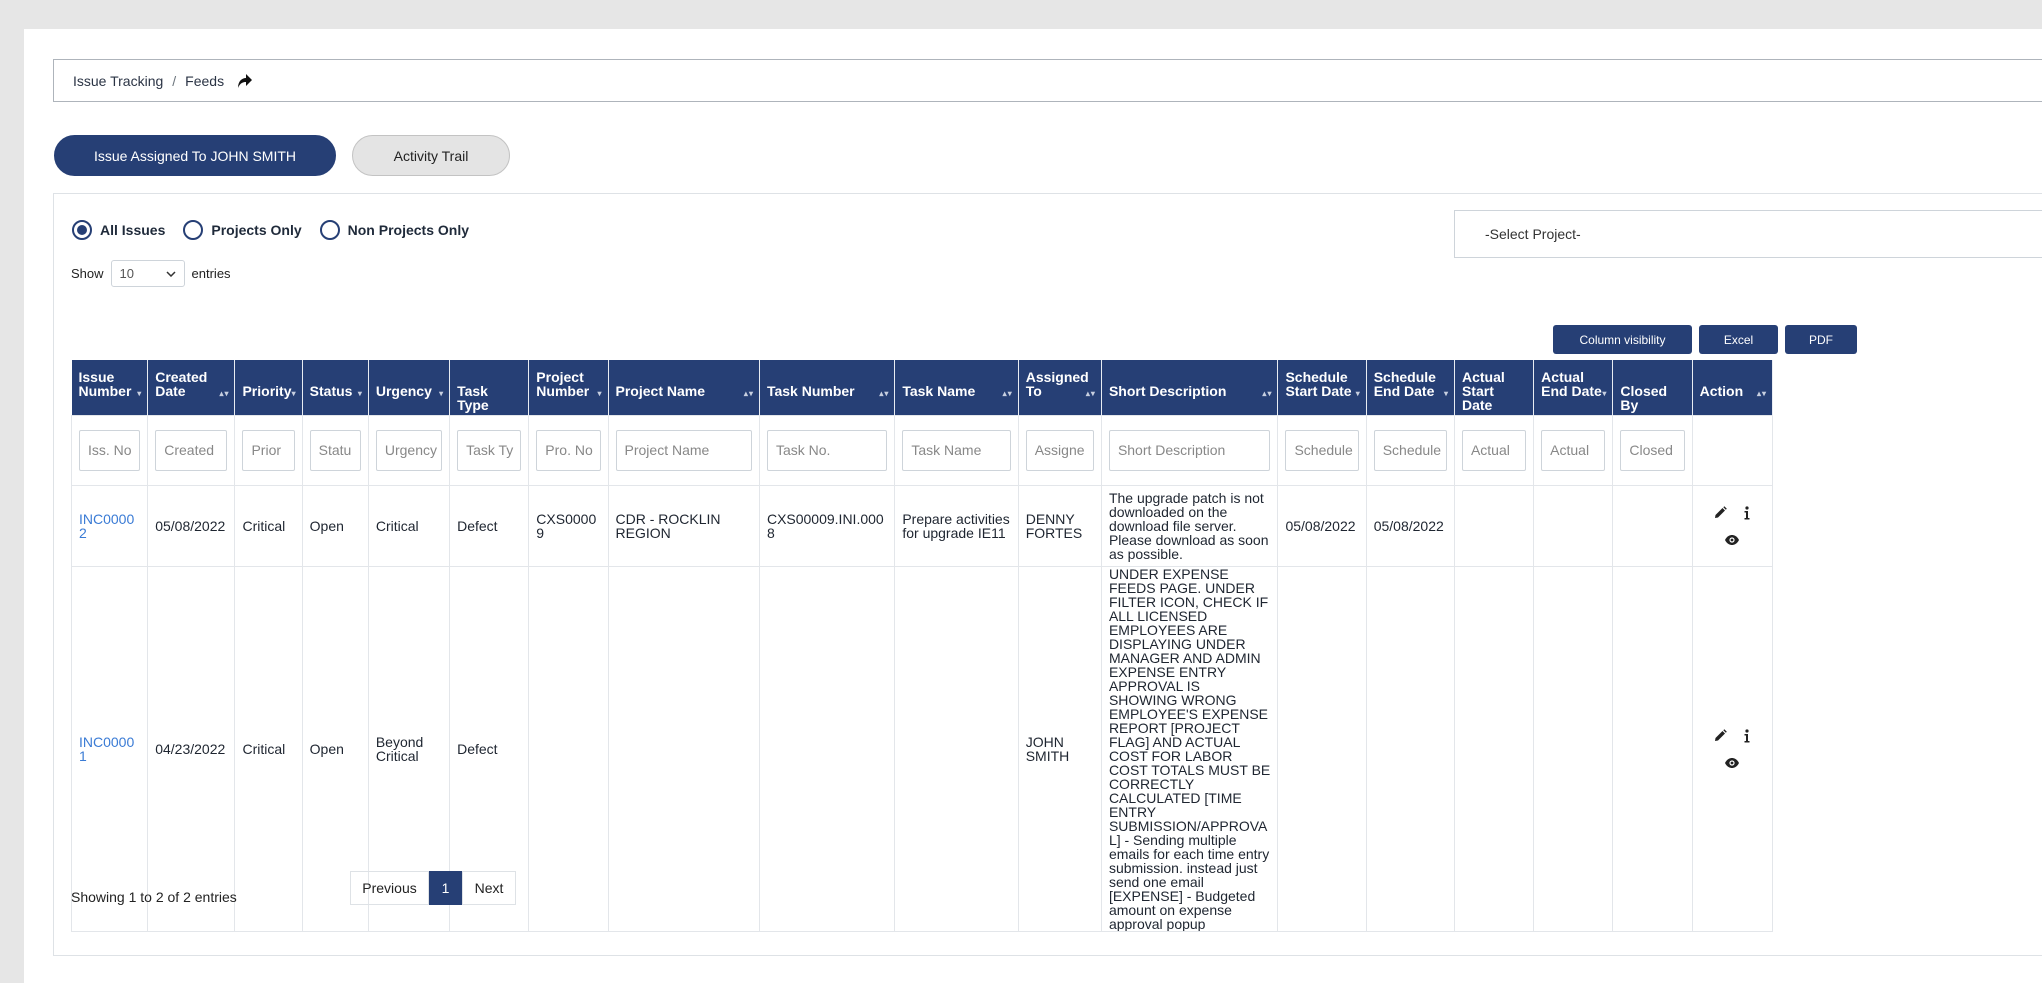  I want to click on header-assigned-to: Assigned To ▴▾, so click(1060, 387).